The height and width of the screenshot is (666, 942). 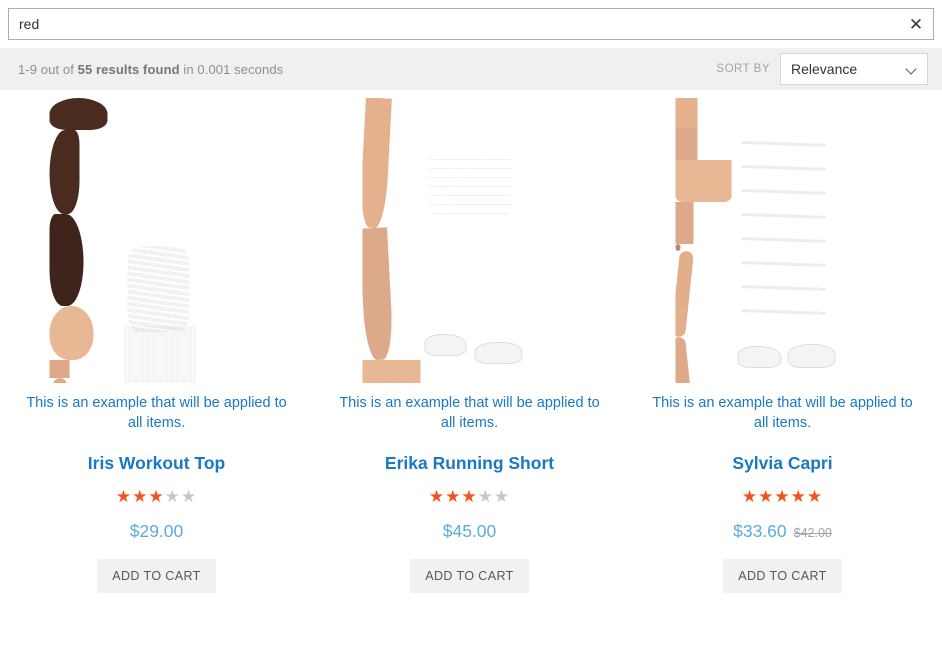 What do you see at coordinates (812, 533) in the screenshot?
I see `product-old-price: $42.00` at bounding box center [812, 533].